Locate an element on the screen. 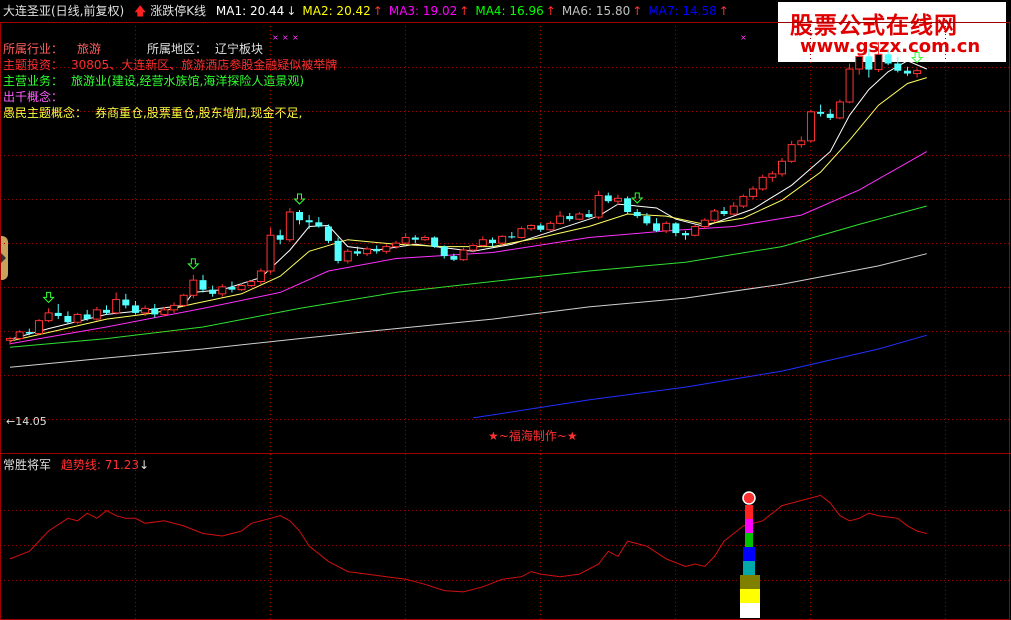  credit-label: ★~福海制作~★ is located at coordinates (533, 435).